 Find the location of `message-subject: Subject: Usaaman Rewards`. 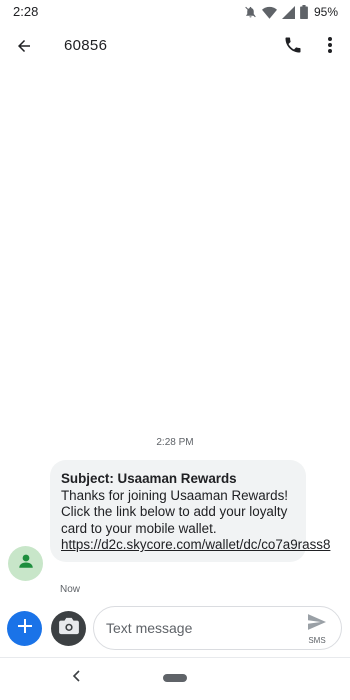

message-subject: Subject: Usaaman Rewards is located at coordinates (149, 478).